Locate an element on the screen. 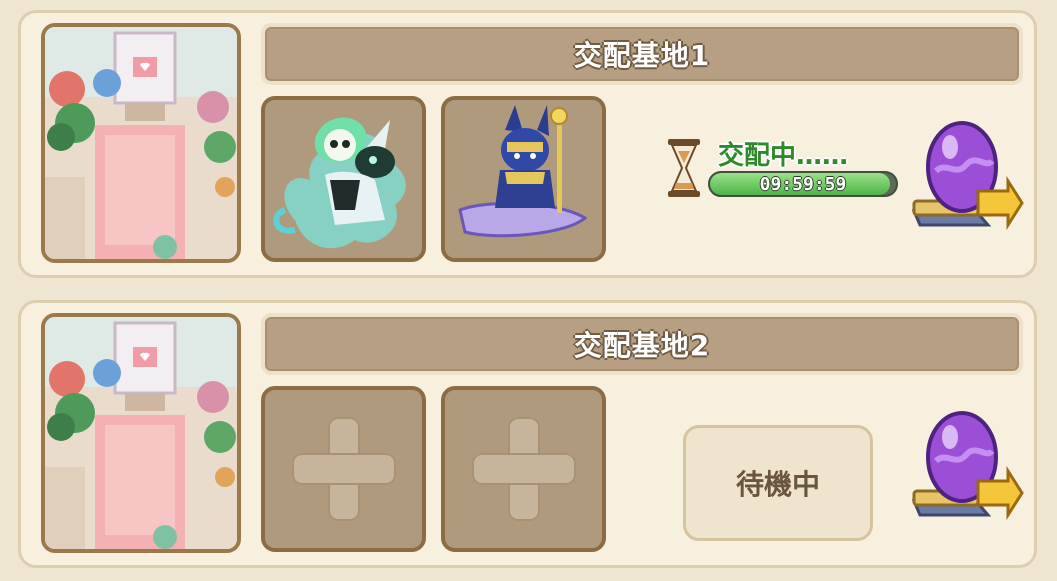 The width and height of the screenshot is (1057, 581). breeding-progress-bar: 09:59:59 is located at coordinates (803, 184).